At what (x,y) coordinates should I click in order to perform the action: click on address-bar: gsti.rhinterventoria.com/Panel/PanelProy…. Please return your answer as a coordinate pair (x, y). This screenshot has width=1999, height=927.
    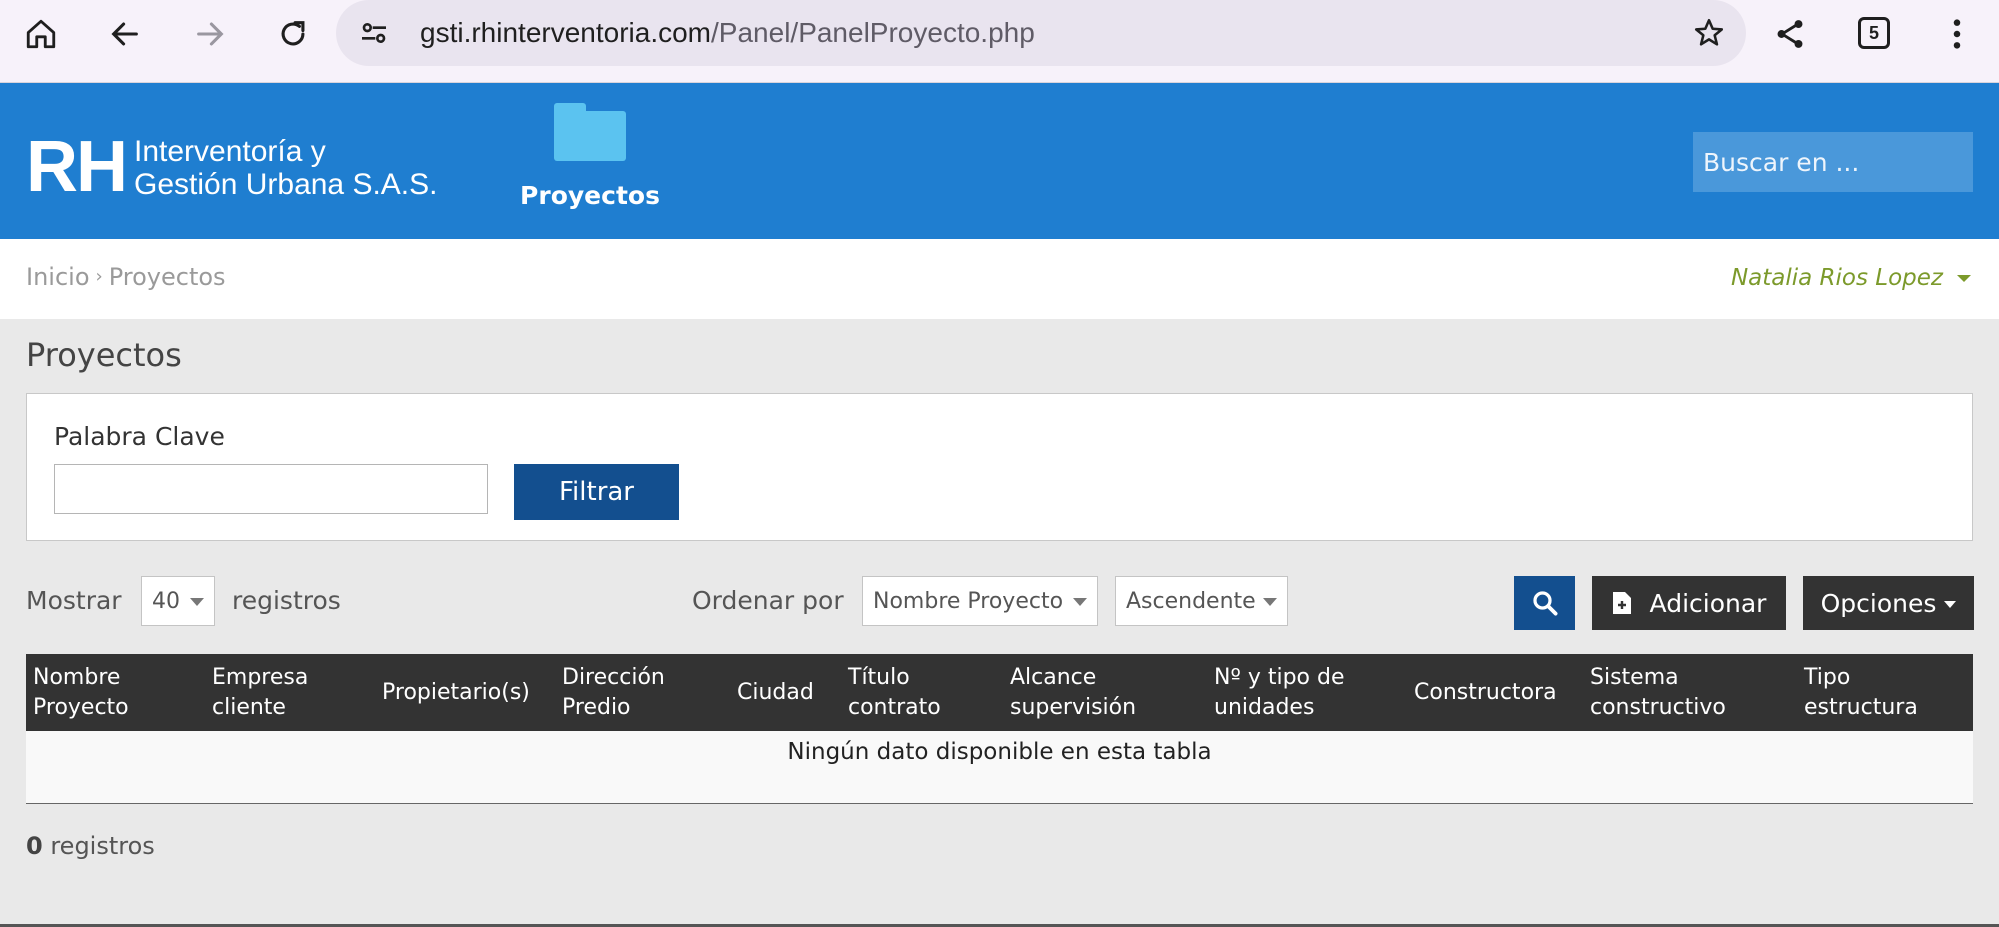
    Looking at the image, I should click on (1041, 33).